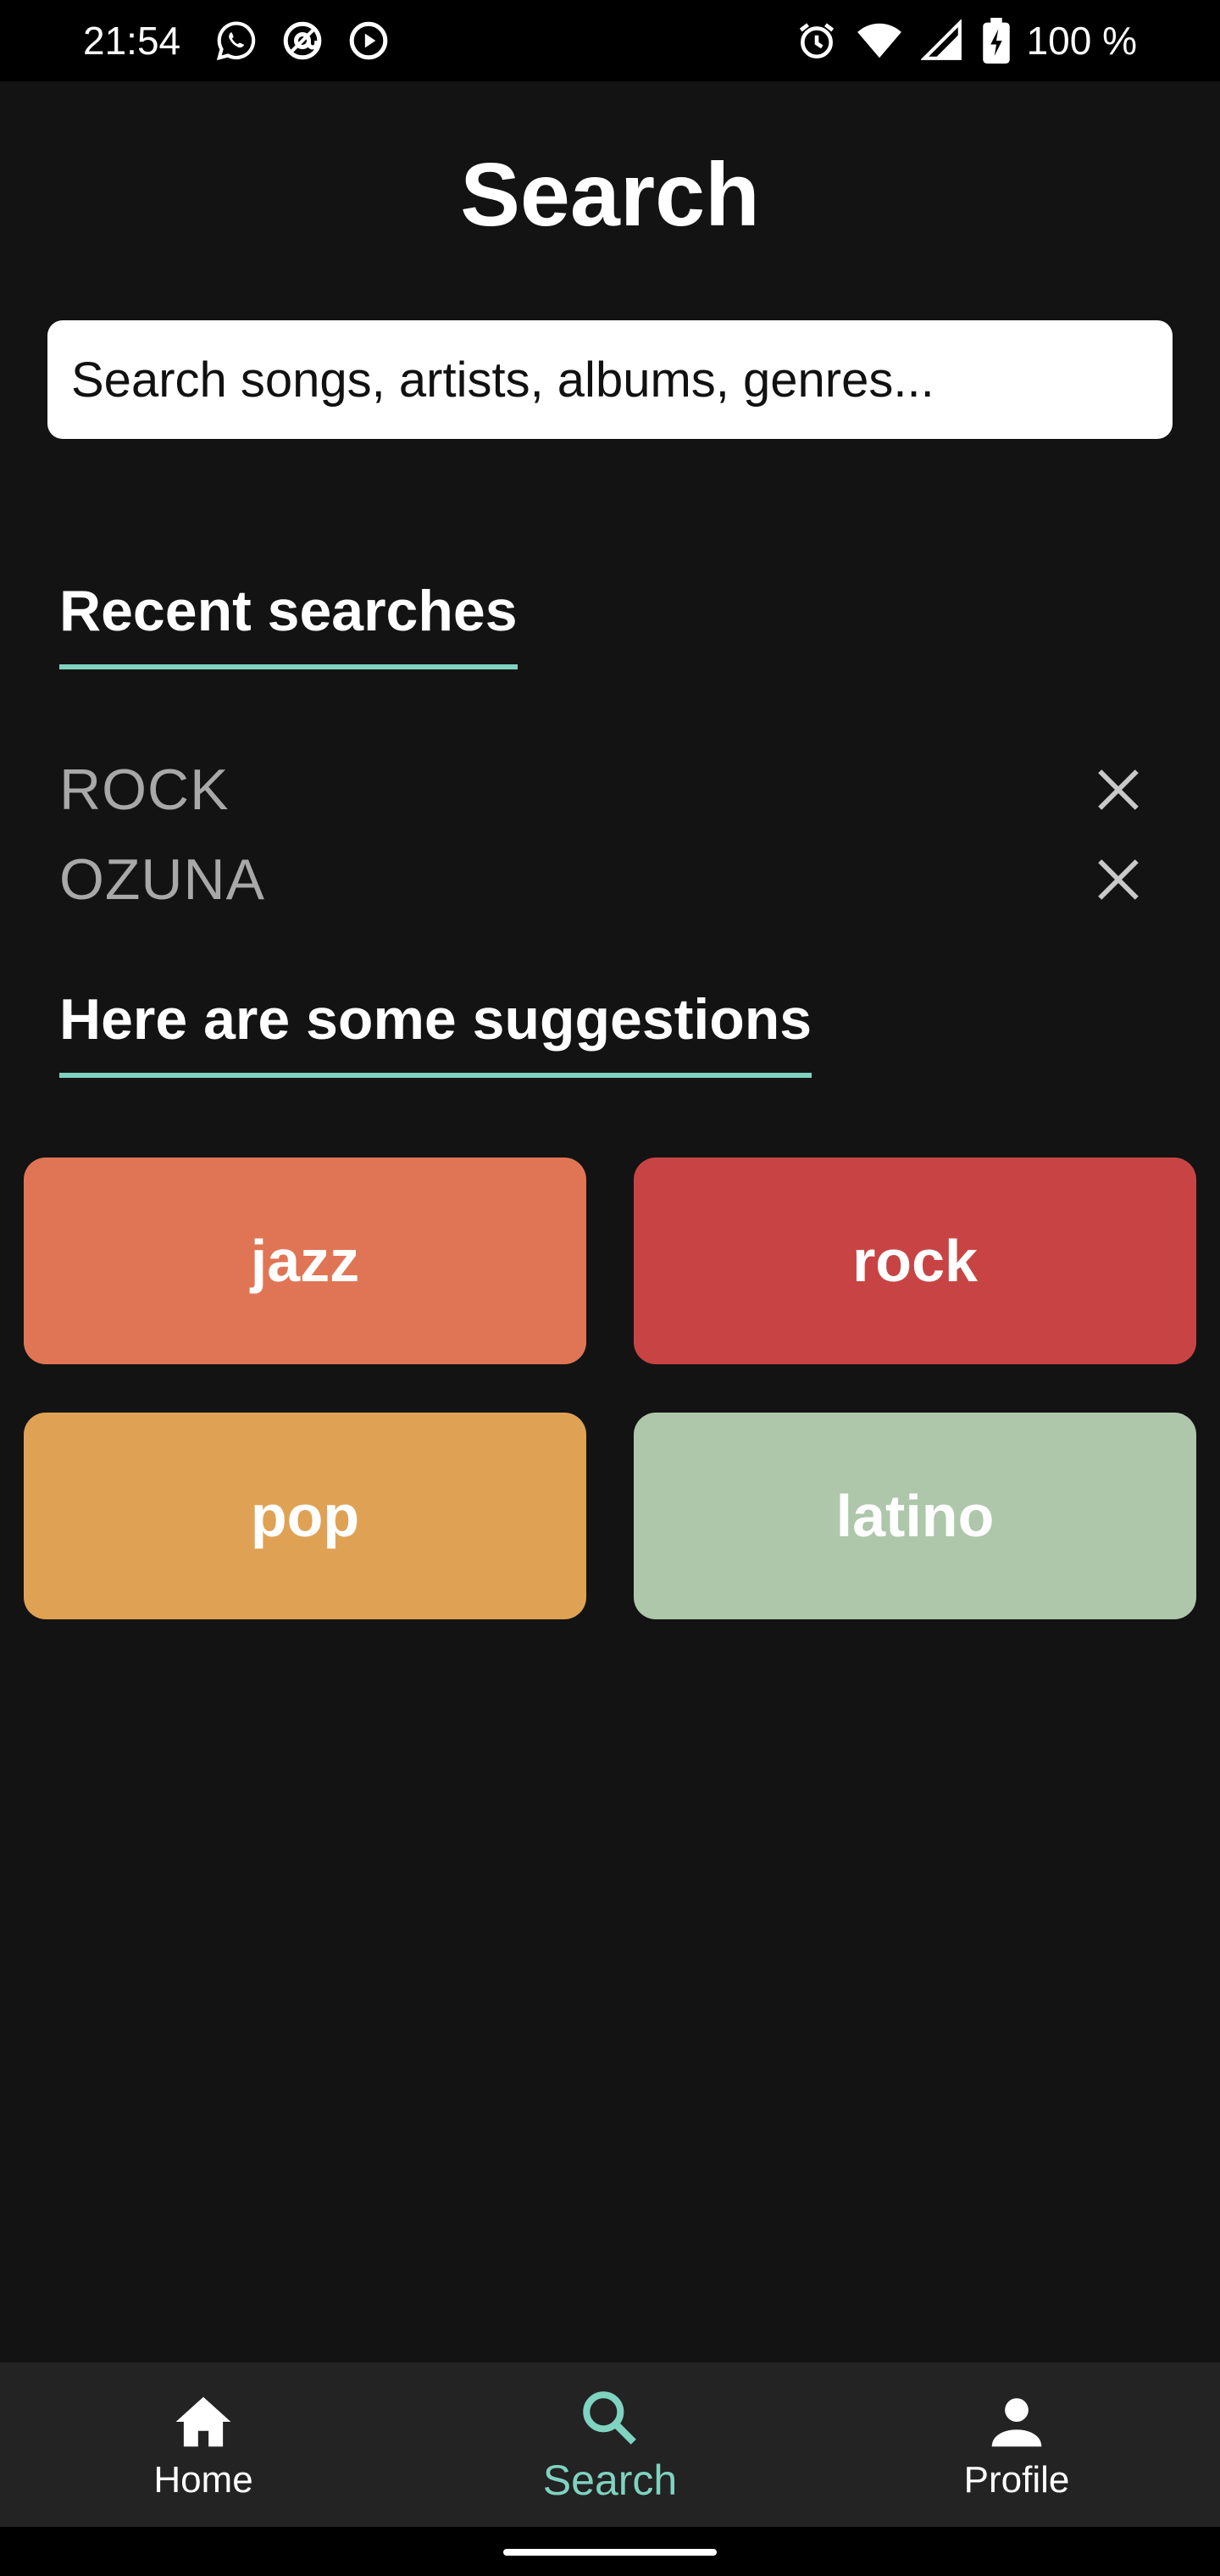  What do you see at coordinates (879, 40) in the screenshot?
I see `wifi-icon` at bounding box center [879, 40].